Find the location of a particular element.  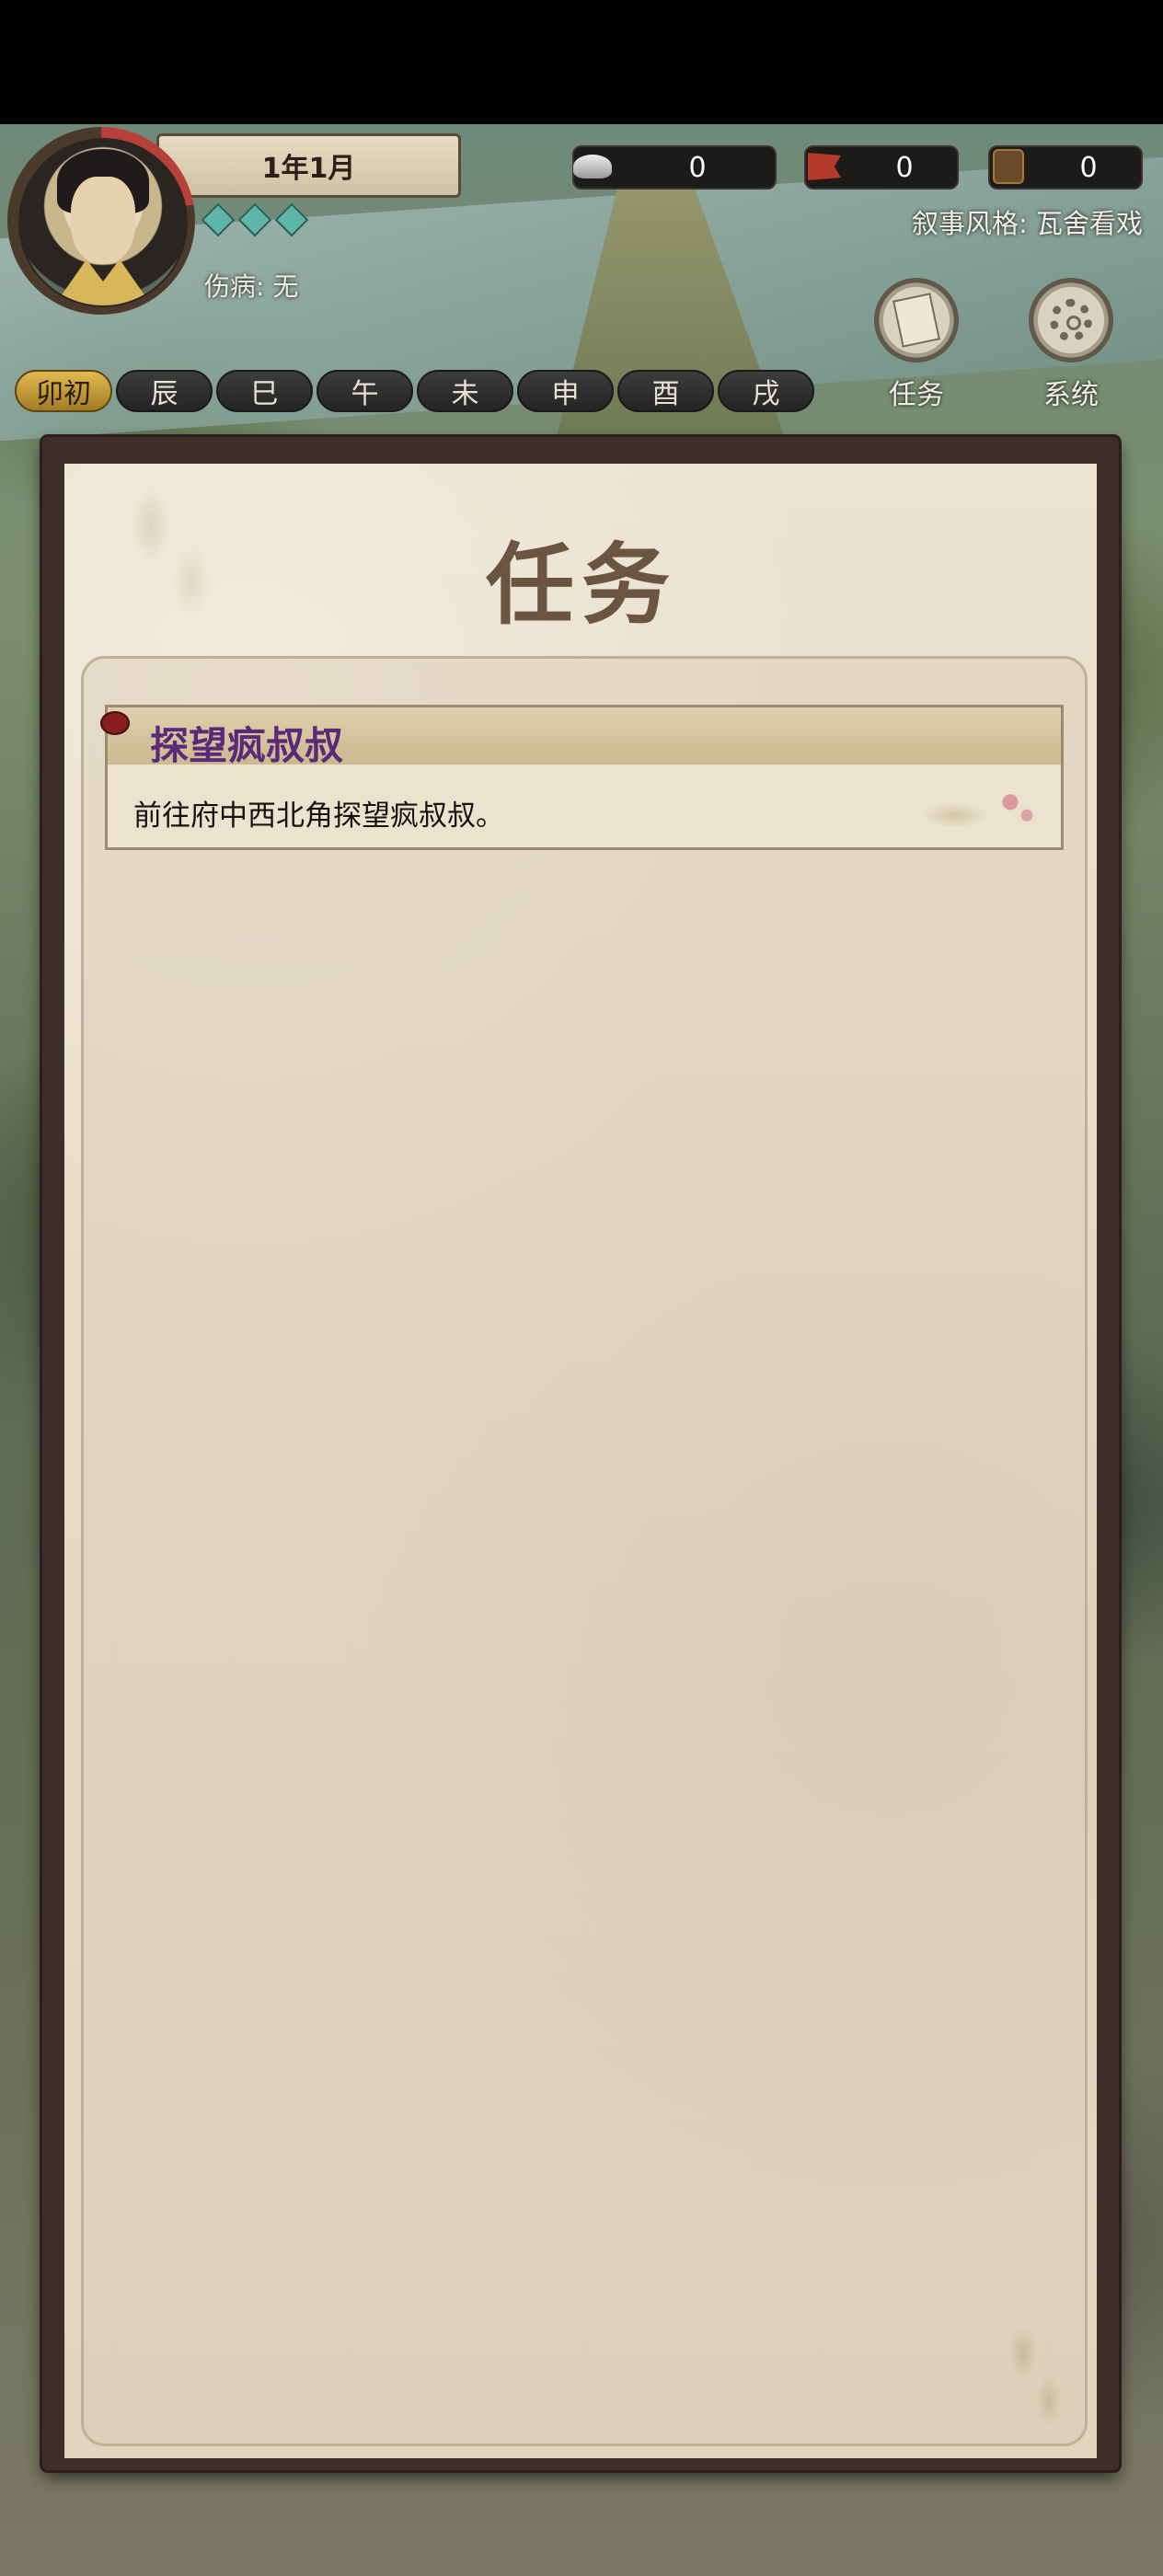

time-slot-active: 卯初 is located at coordinates (63, 391).